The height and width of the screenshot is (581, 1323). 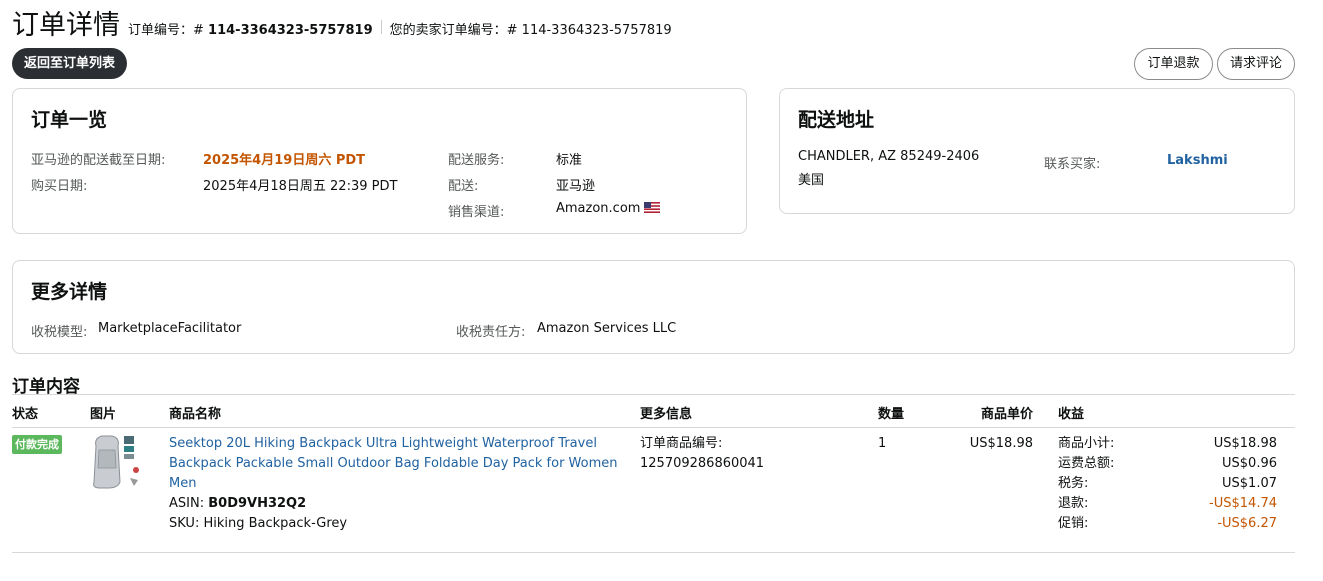 I want to click on back-to-orders-button: 返回至订单列表, so click(x=70, y=63).